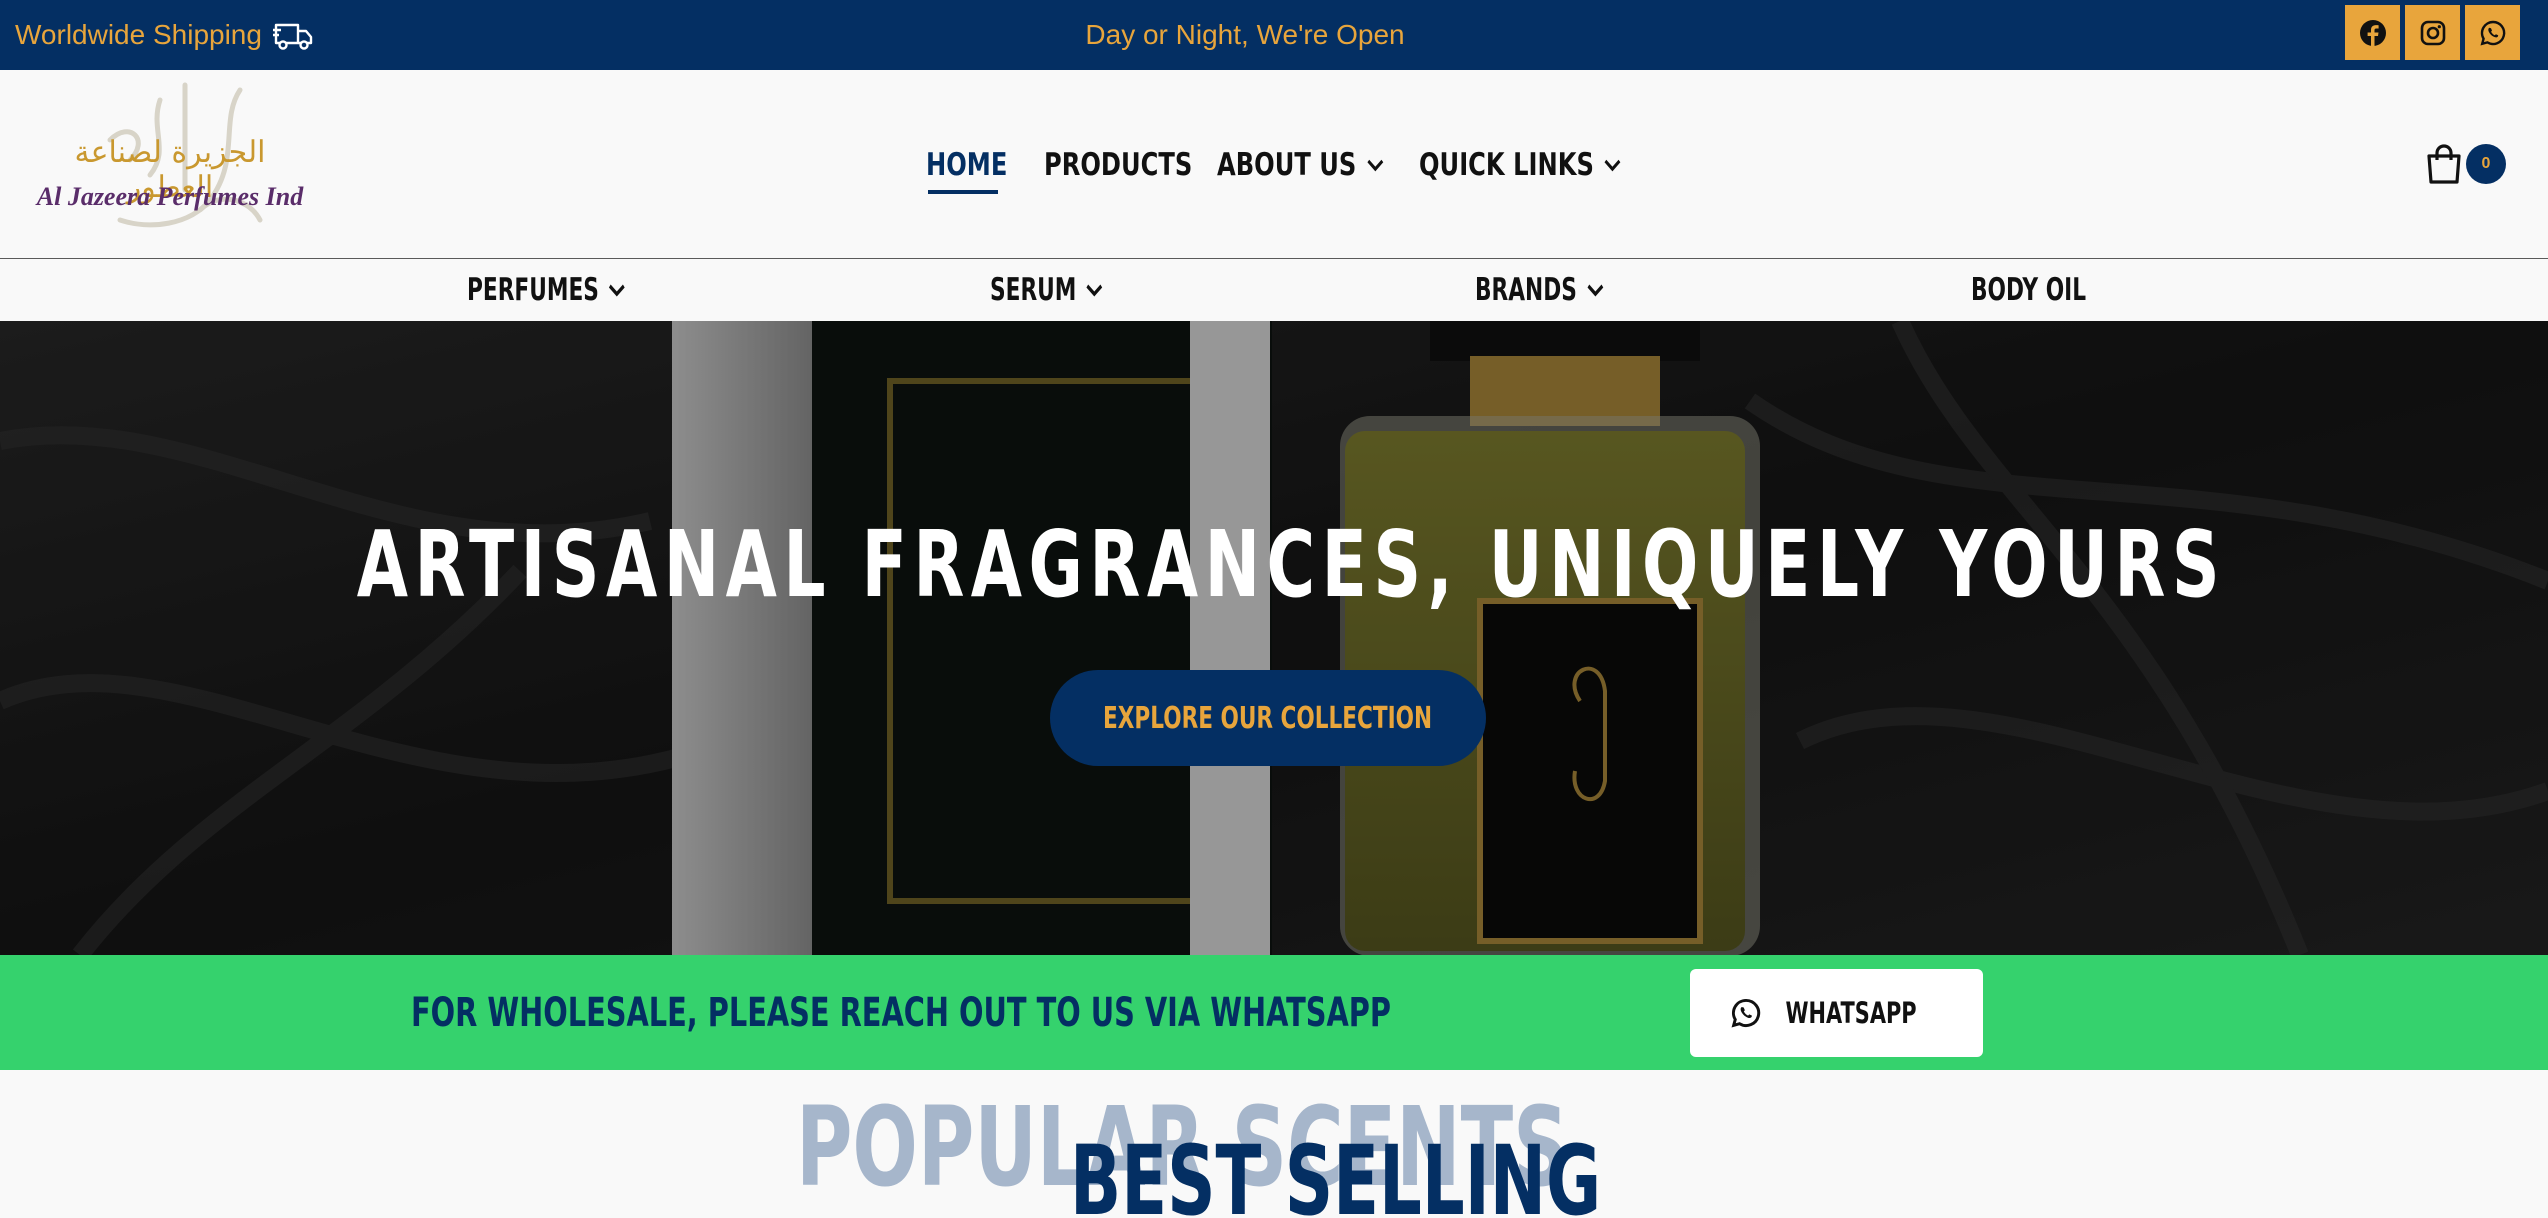  I want to click on nav-about-us: ABOUT US, so click(1300, 165).